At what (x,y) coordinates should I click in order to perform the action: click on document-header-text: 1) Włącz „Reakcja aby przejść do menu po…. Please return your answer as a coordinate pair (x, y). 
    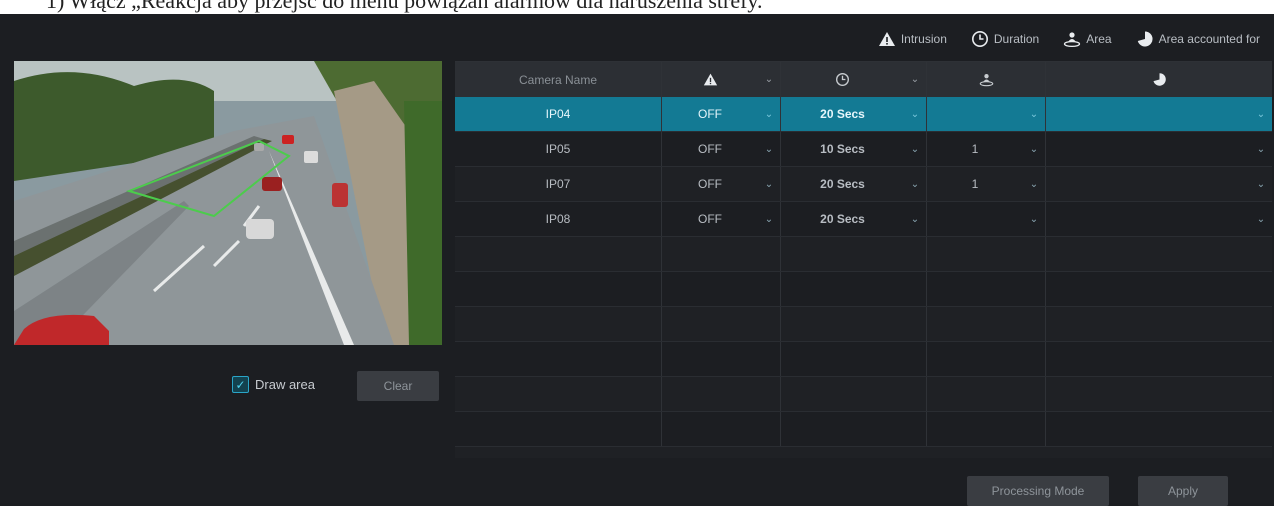
    Looking at the image, I should click on (404, 6).